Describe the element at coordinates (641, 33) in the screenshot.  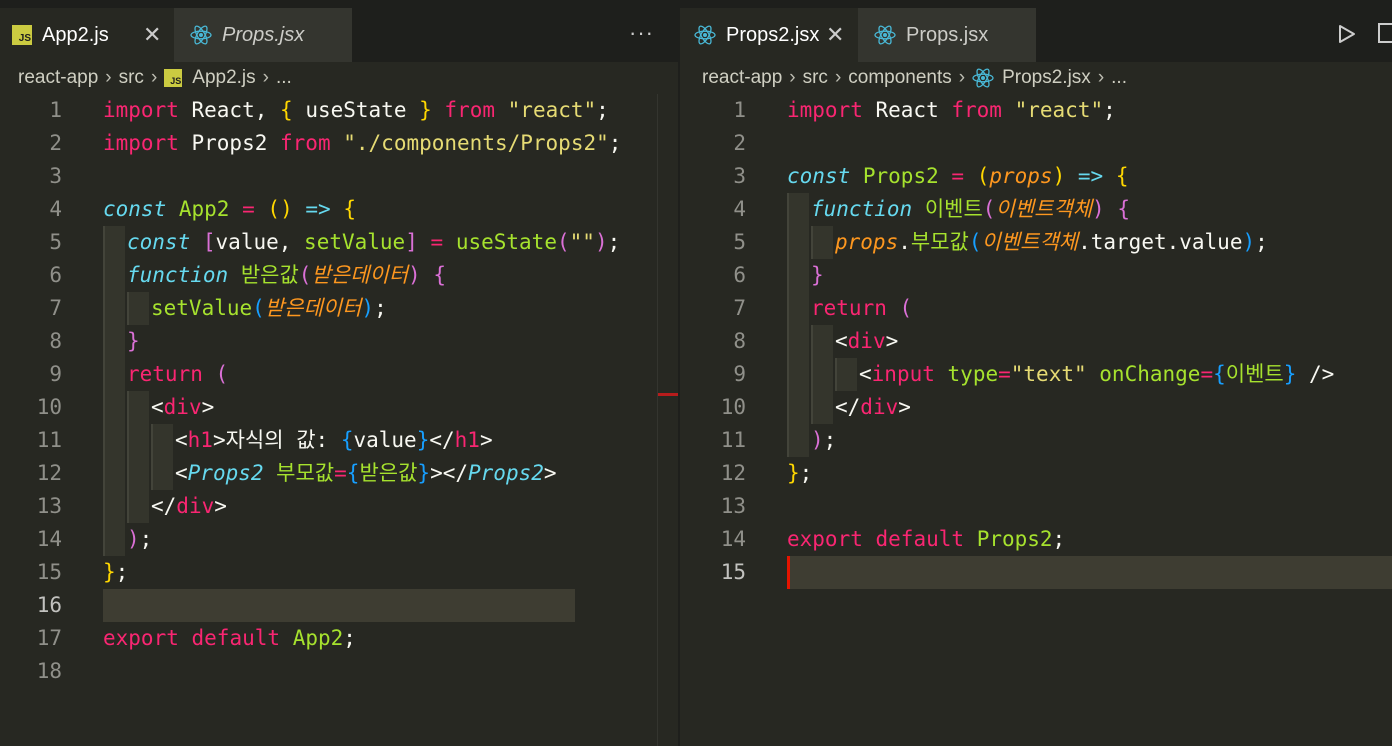
I see `more-actions-icon: ···` at that location.